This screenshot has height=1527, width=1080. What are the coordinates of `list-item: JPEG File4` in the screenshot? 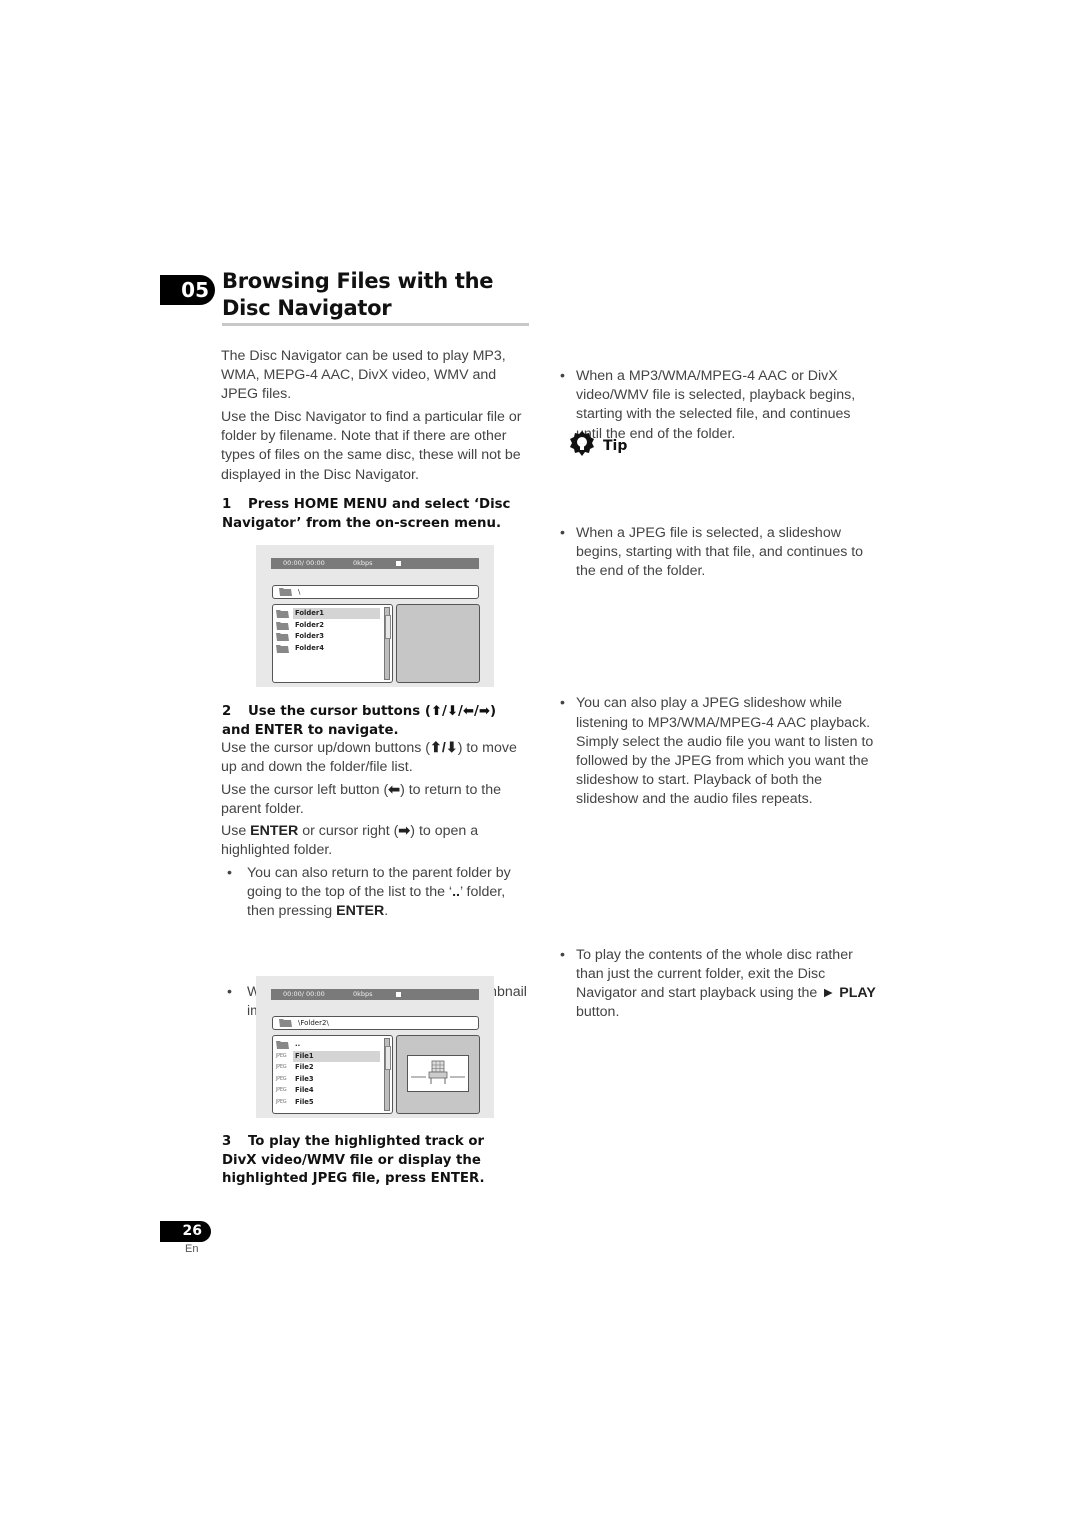 It's located at (328, 1090).